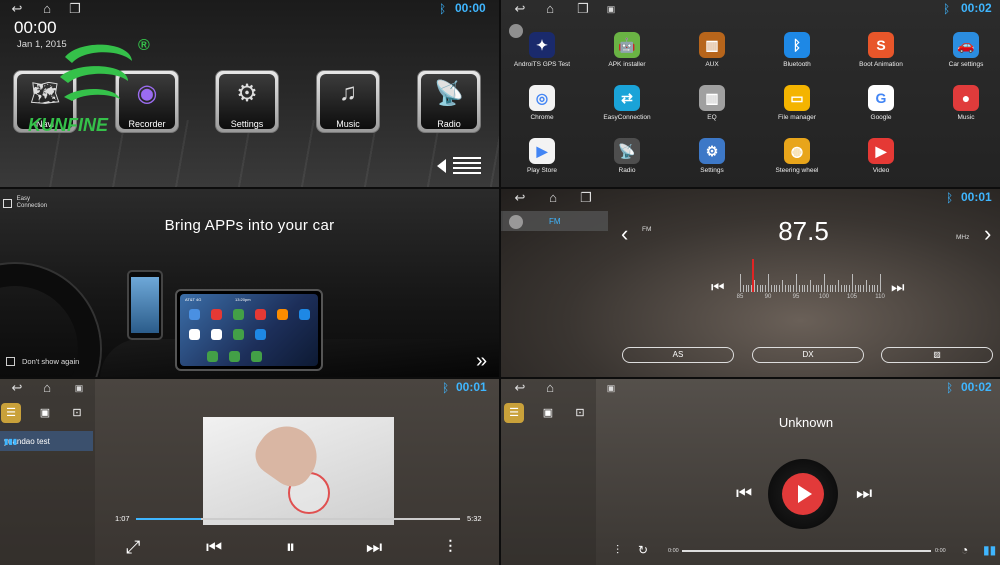 The width and height of the screenshot is (1000, 565). Describe the element at coordinates (46, 441) in the screenshot. I see `playlist-item: yuandao test ▮▮▮` at that location.